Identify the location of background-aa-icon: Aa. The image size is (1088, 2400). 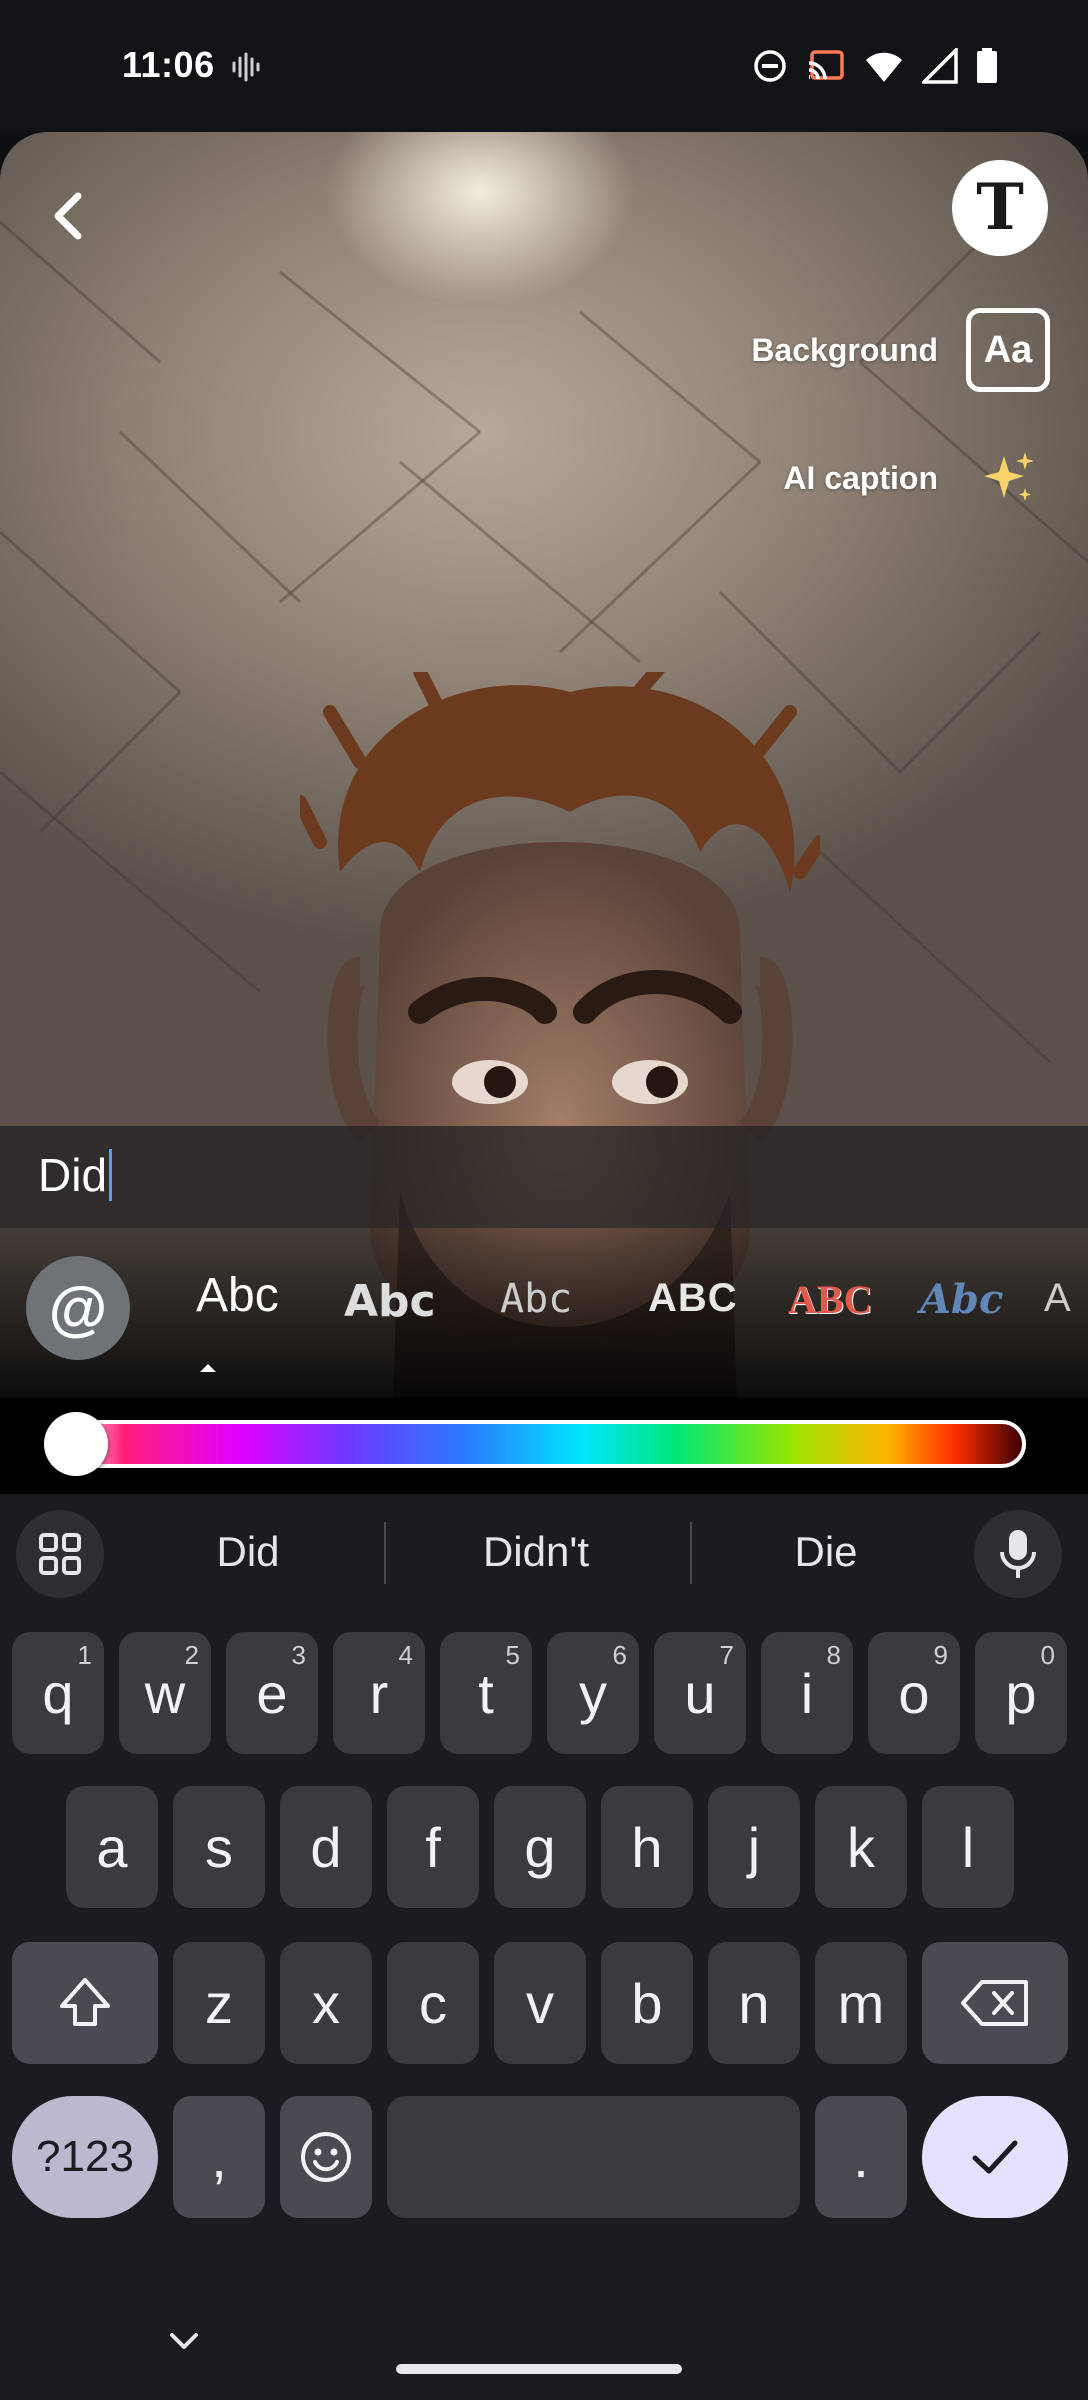
(1008, 350).